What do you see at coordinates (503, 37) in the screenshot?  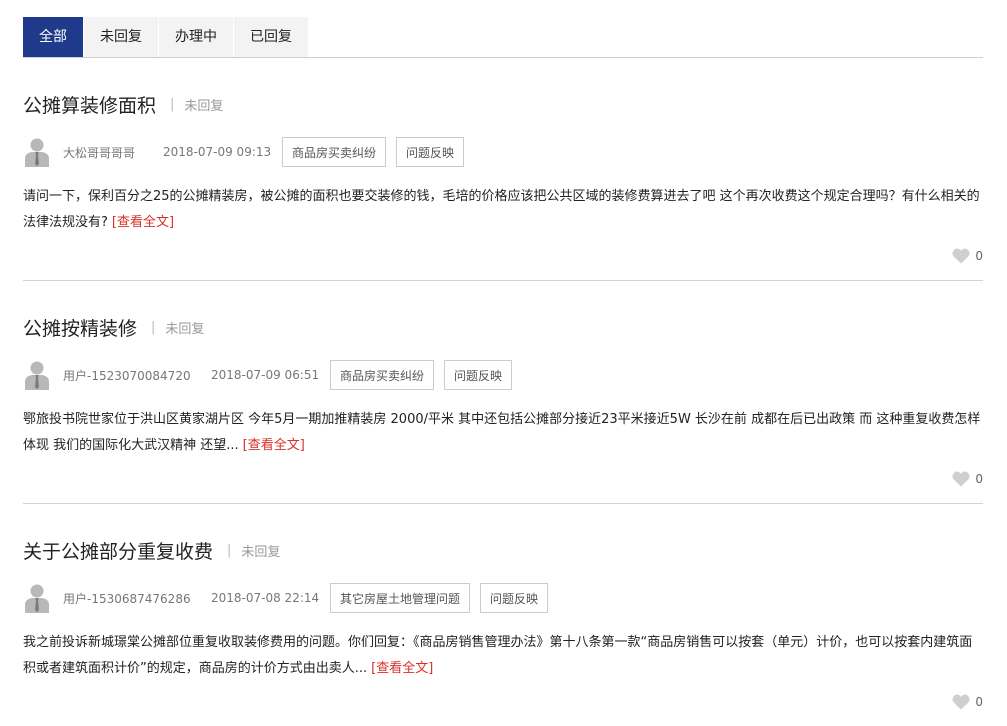 I see `filter-tabs: 全部 未回复 办理中 已回复` at bounding box center [503, 37].